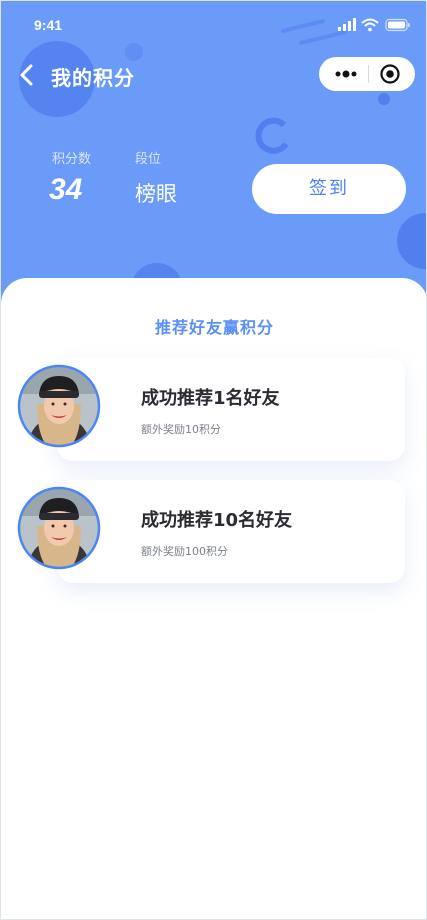  Describe the element at coordinates (370, 25) in the screenshot. I see `wifi-icon` at that location.